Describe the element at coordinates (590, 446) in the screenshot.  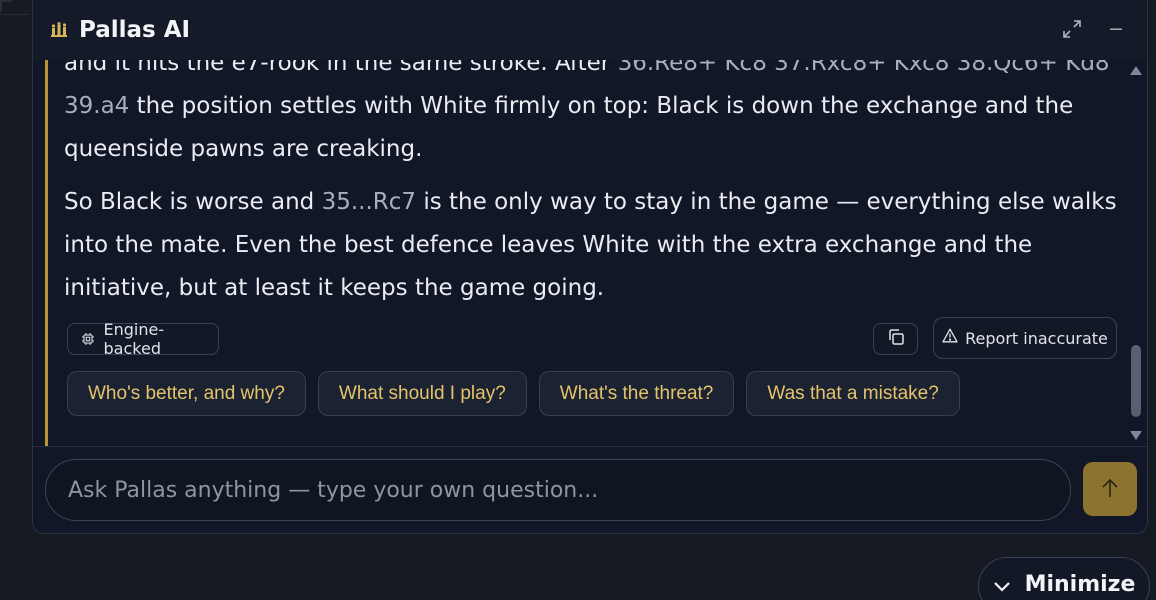
I see `divider` at that location.